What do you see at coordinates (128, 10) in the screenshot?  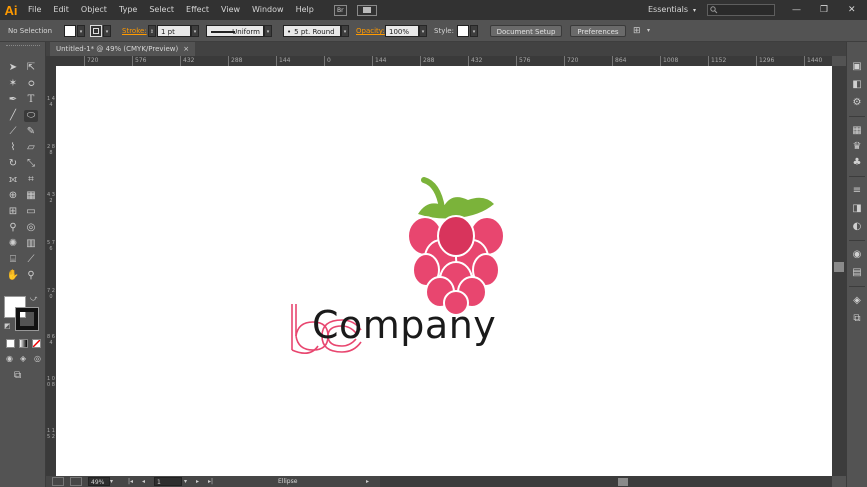 I see `menu-type: Type` at bounding box center [128, 10].